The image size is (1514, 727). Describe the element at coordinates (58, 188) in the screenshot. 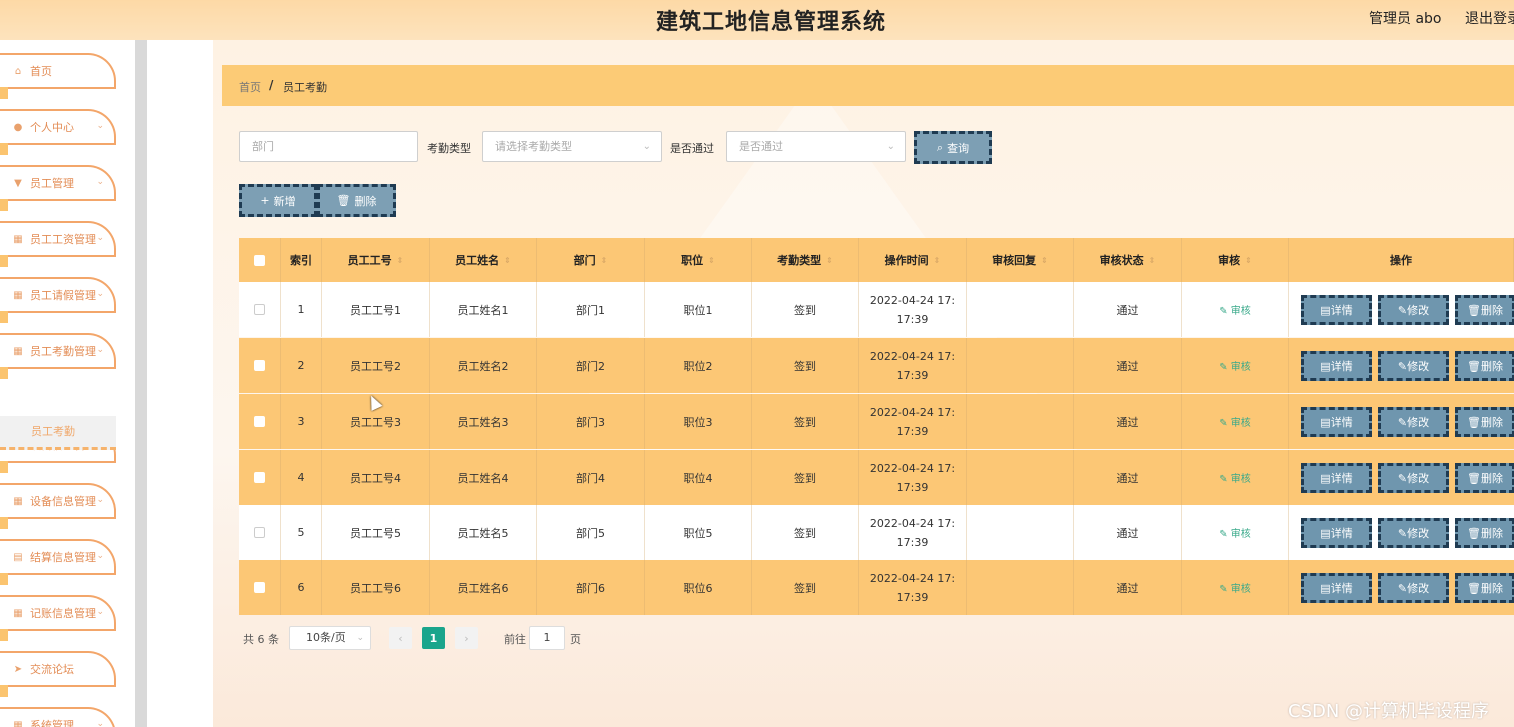

I see `sidebar-item: ▼ 员工管理 ⌄` at that location.